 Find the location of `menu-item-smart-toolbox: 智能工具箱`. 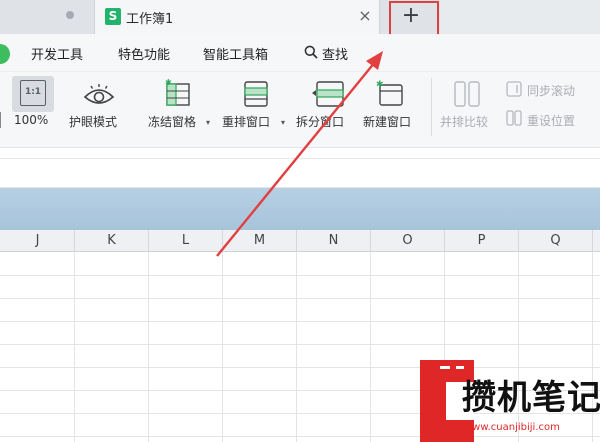

menu-item-smart-toolbox: 智能工具箱 is located at coordinates (235, 53).